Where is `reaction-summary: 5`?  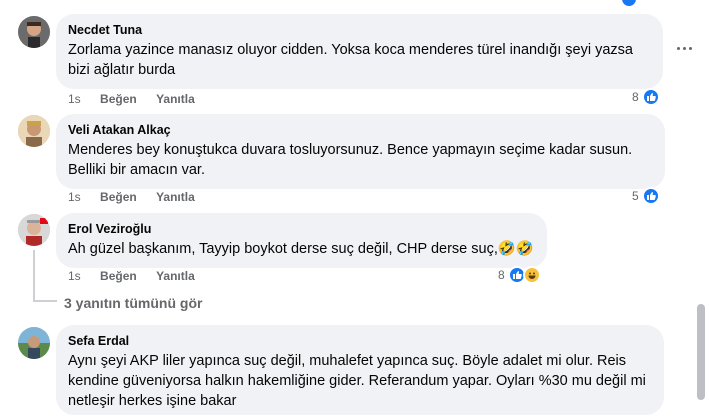
reaction-summary: 5 is located at coordinates (646, 196).